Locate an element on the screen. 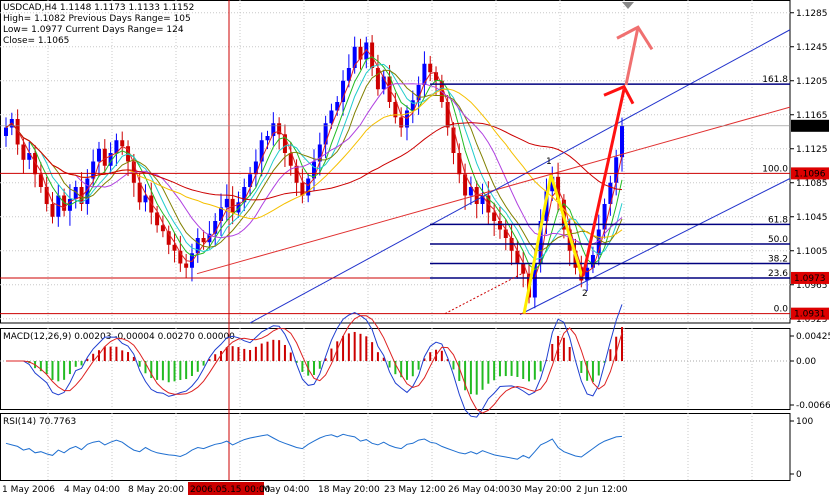  rsi-tick-label: 100 is located at coordinates (804, 422).